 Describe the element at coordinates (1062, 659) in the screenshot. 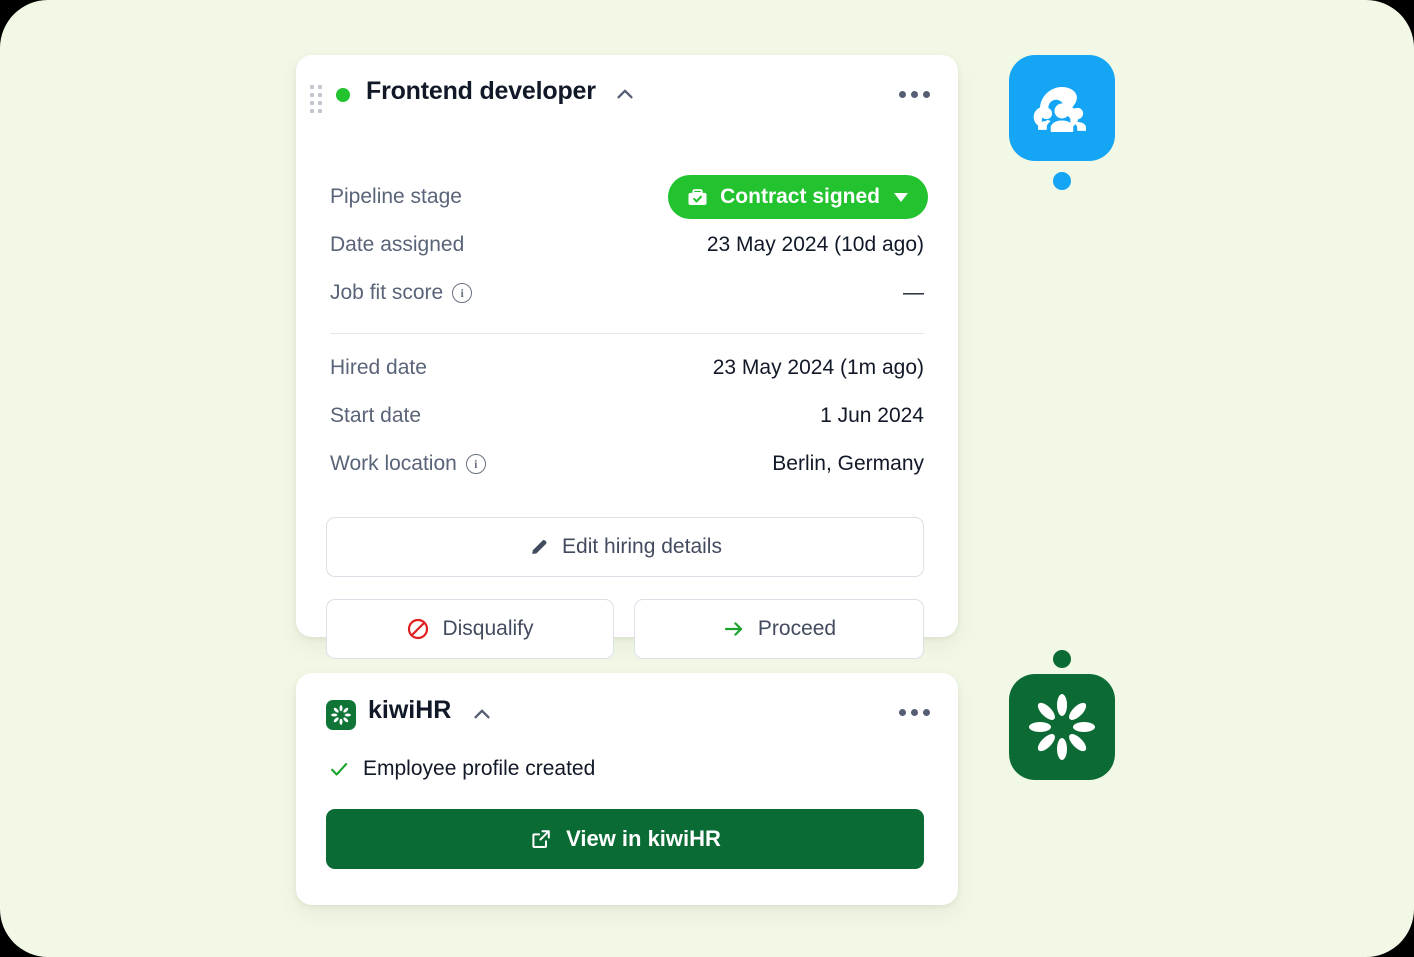

I see `connector-end-dot` at that location.